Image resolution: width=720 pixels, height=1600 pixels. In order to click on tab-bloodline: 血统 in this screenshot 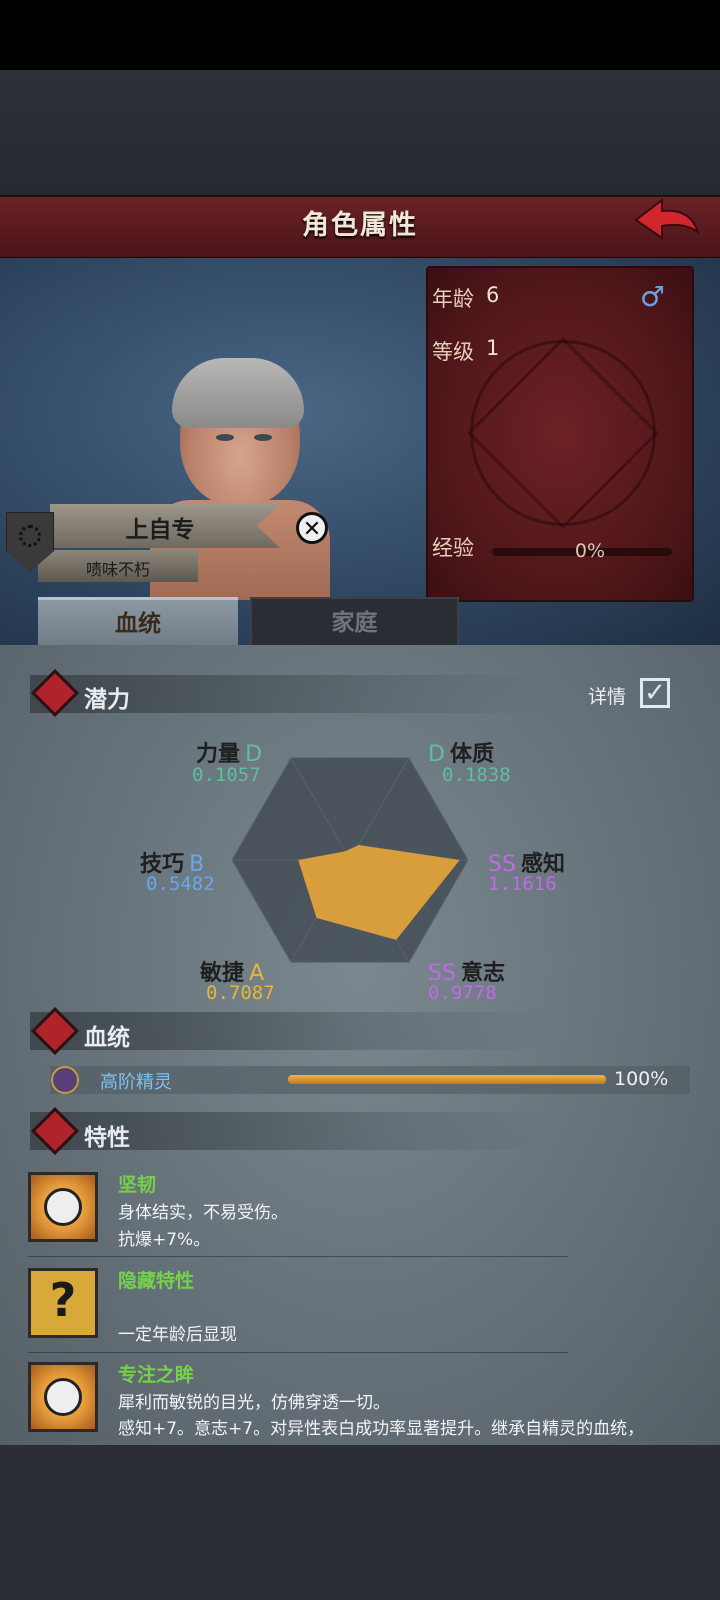, I will do `click(138, 622)`.